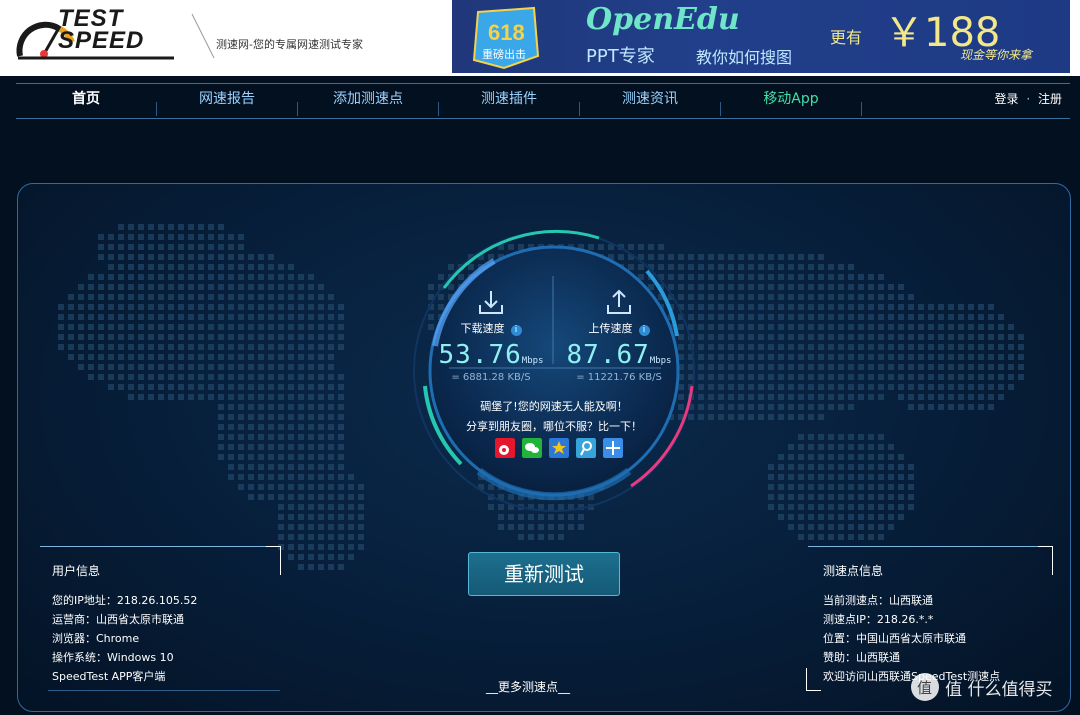  I want to click on nav-plugin: 测速插件, so click(509, 101).